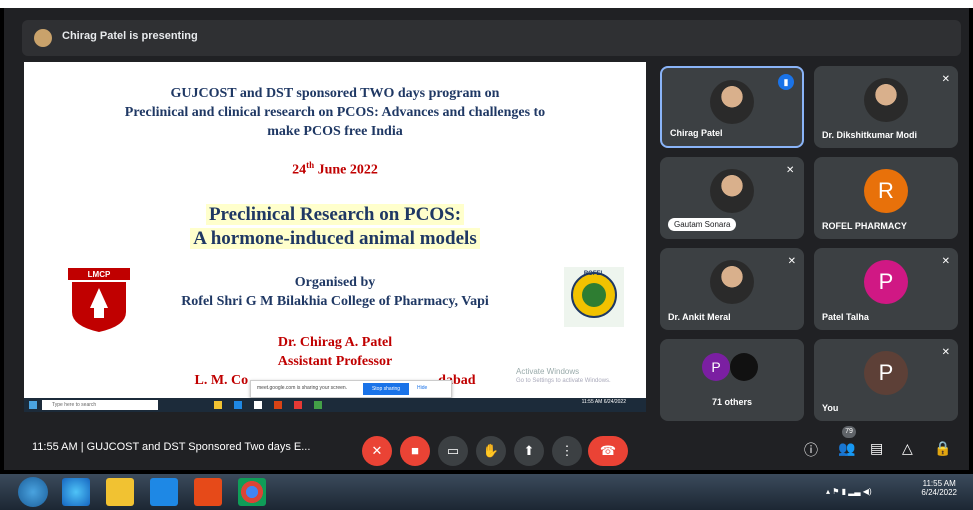  Describe the element at coordinates (100, 405) in the screenshot. I see `inner-search-box: Type here to search` at that location.